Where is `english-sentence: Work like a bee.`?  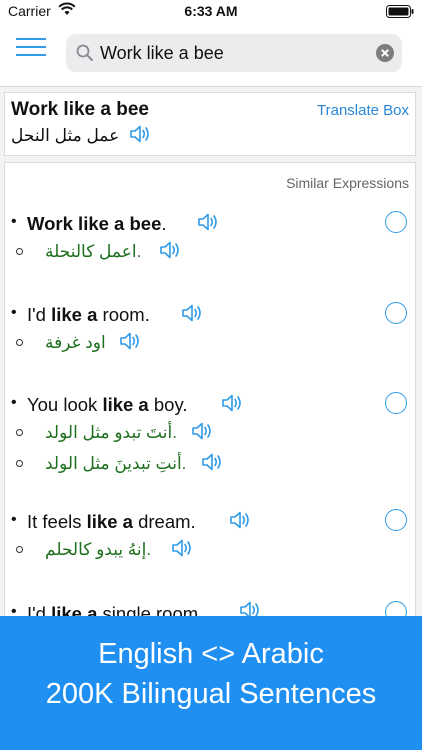
english-sentence: Work like a bee. is located at coordinates (97, 223).